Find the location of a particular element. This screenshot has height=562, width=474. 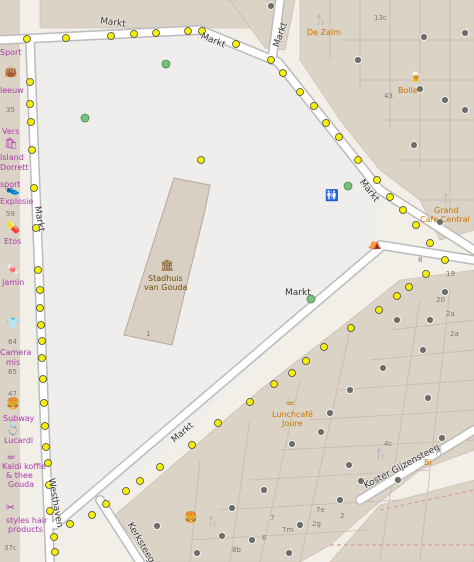

townhall-icon: 🏛 is located at coordinates (167, 265).